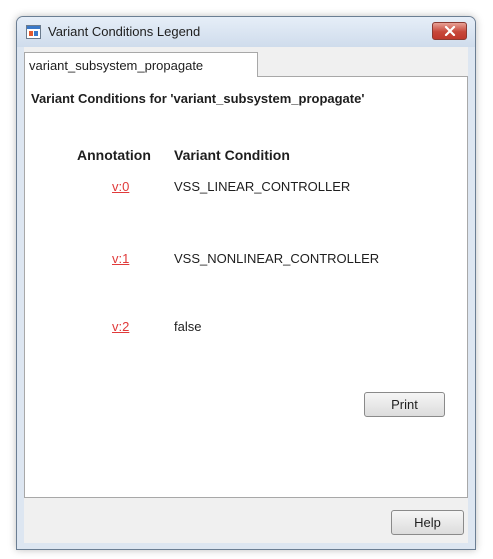 The image size is (493, 559). I want to click on window-title: Variant Conditions Legend, so click(124, 31).